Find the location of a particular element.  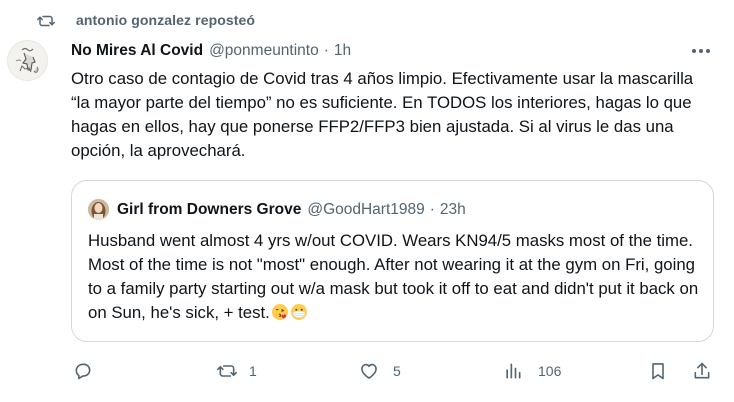

share-button is located at coordinates (702, 371).